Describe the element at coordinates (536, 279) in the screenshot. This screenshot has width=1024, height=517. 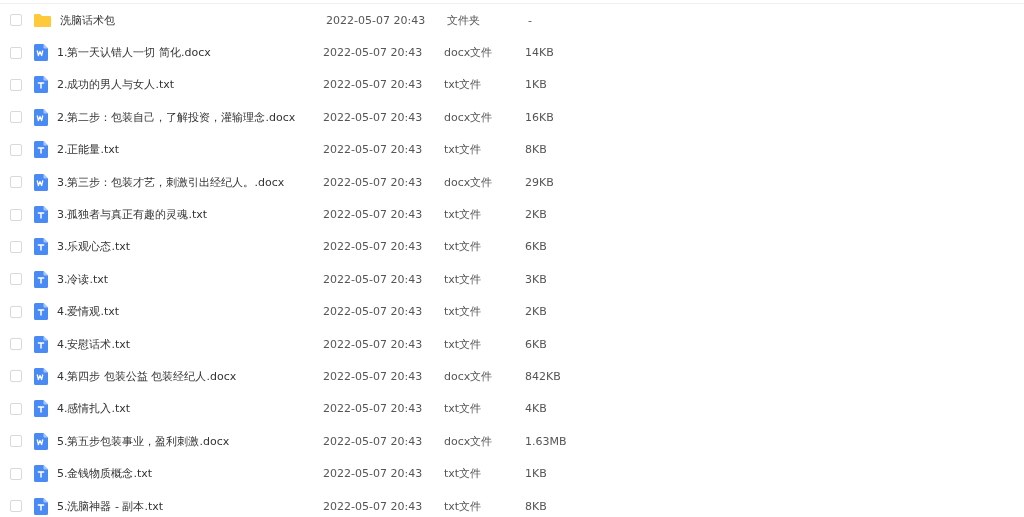
I see `file-size: 3KB` at that location.